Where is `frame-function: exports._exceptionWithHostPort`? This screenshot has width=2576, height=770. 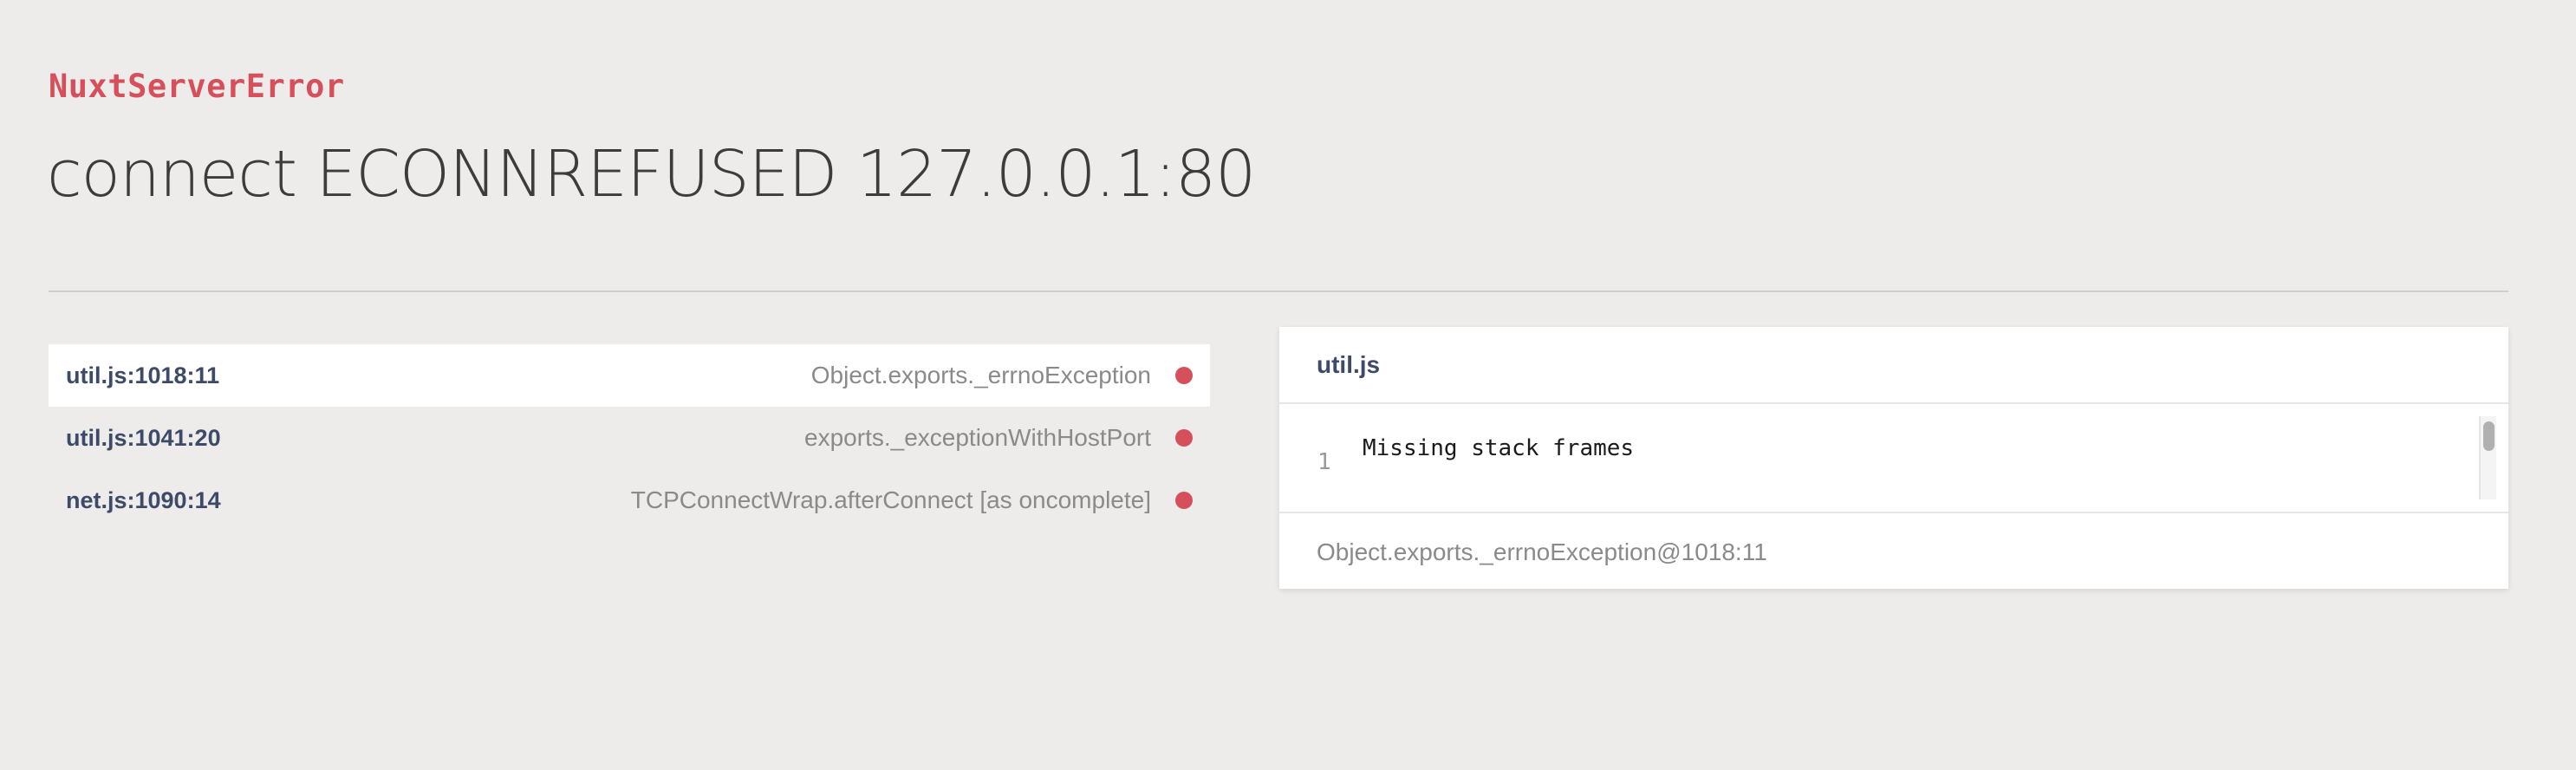 frame-function: exports._exceptionWithHostPort is located at coordinates (977, 437).